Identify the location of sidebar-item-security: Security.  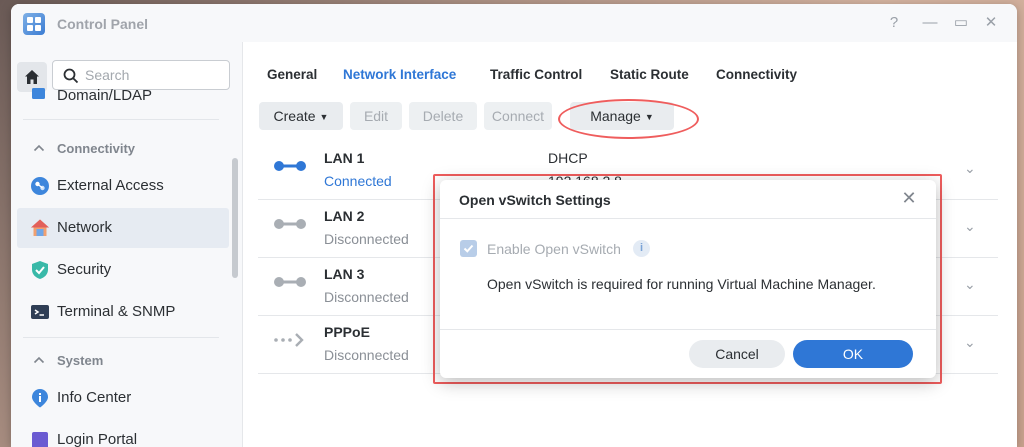
(123, 270).